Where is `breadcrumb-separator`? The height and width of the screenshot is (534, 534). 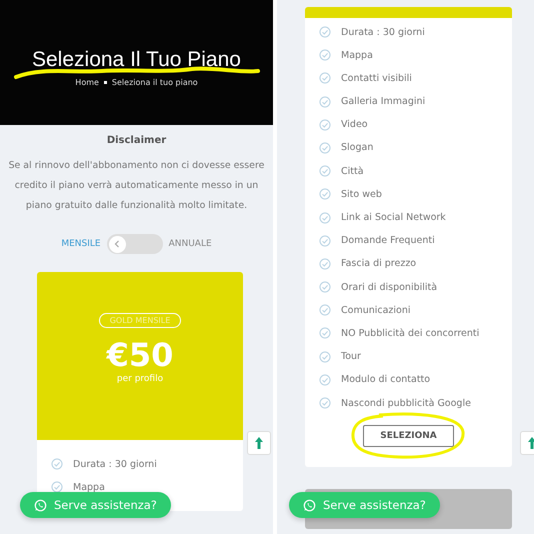
breadcrumb-separator is located at coordinates (105, 82).